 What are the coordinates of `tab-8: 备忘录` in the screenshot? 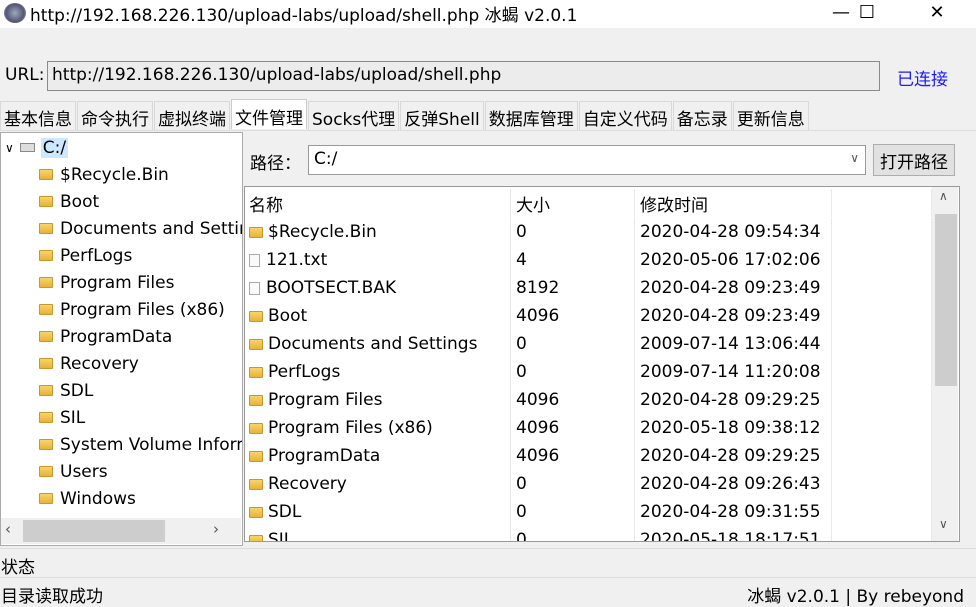 It's located at (702, 115).